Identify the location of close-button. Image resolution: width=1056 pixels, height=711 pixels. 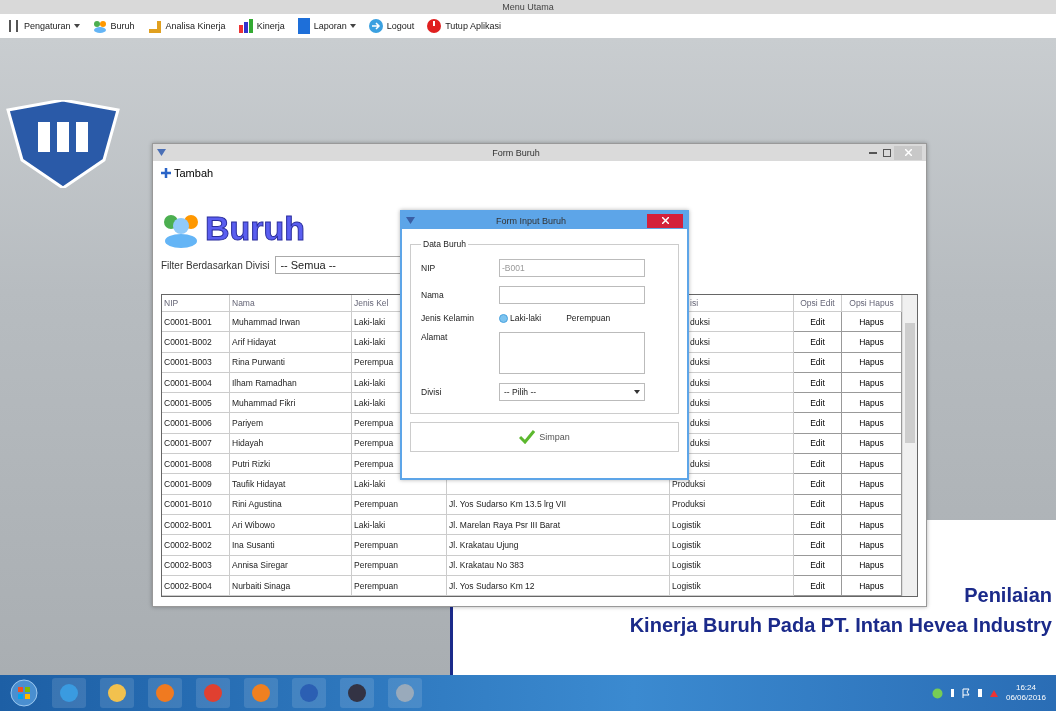
(665, 220).